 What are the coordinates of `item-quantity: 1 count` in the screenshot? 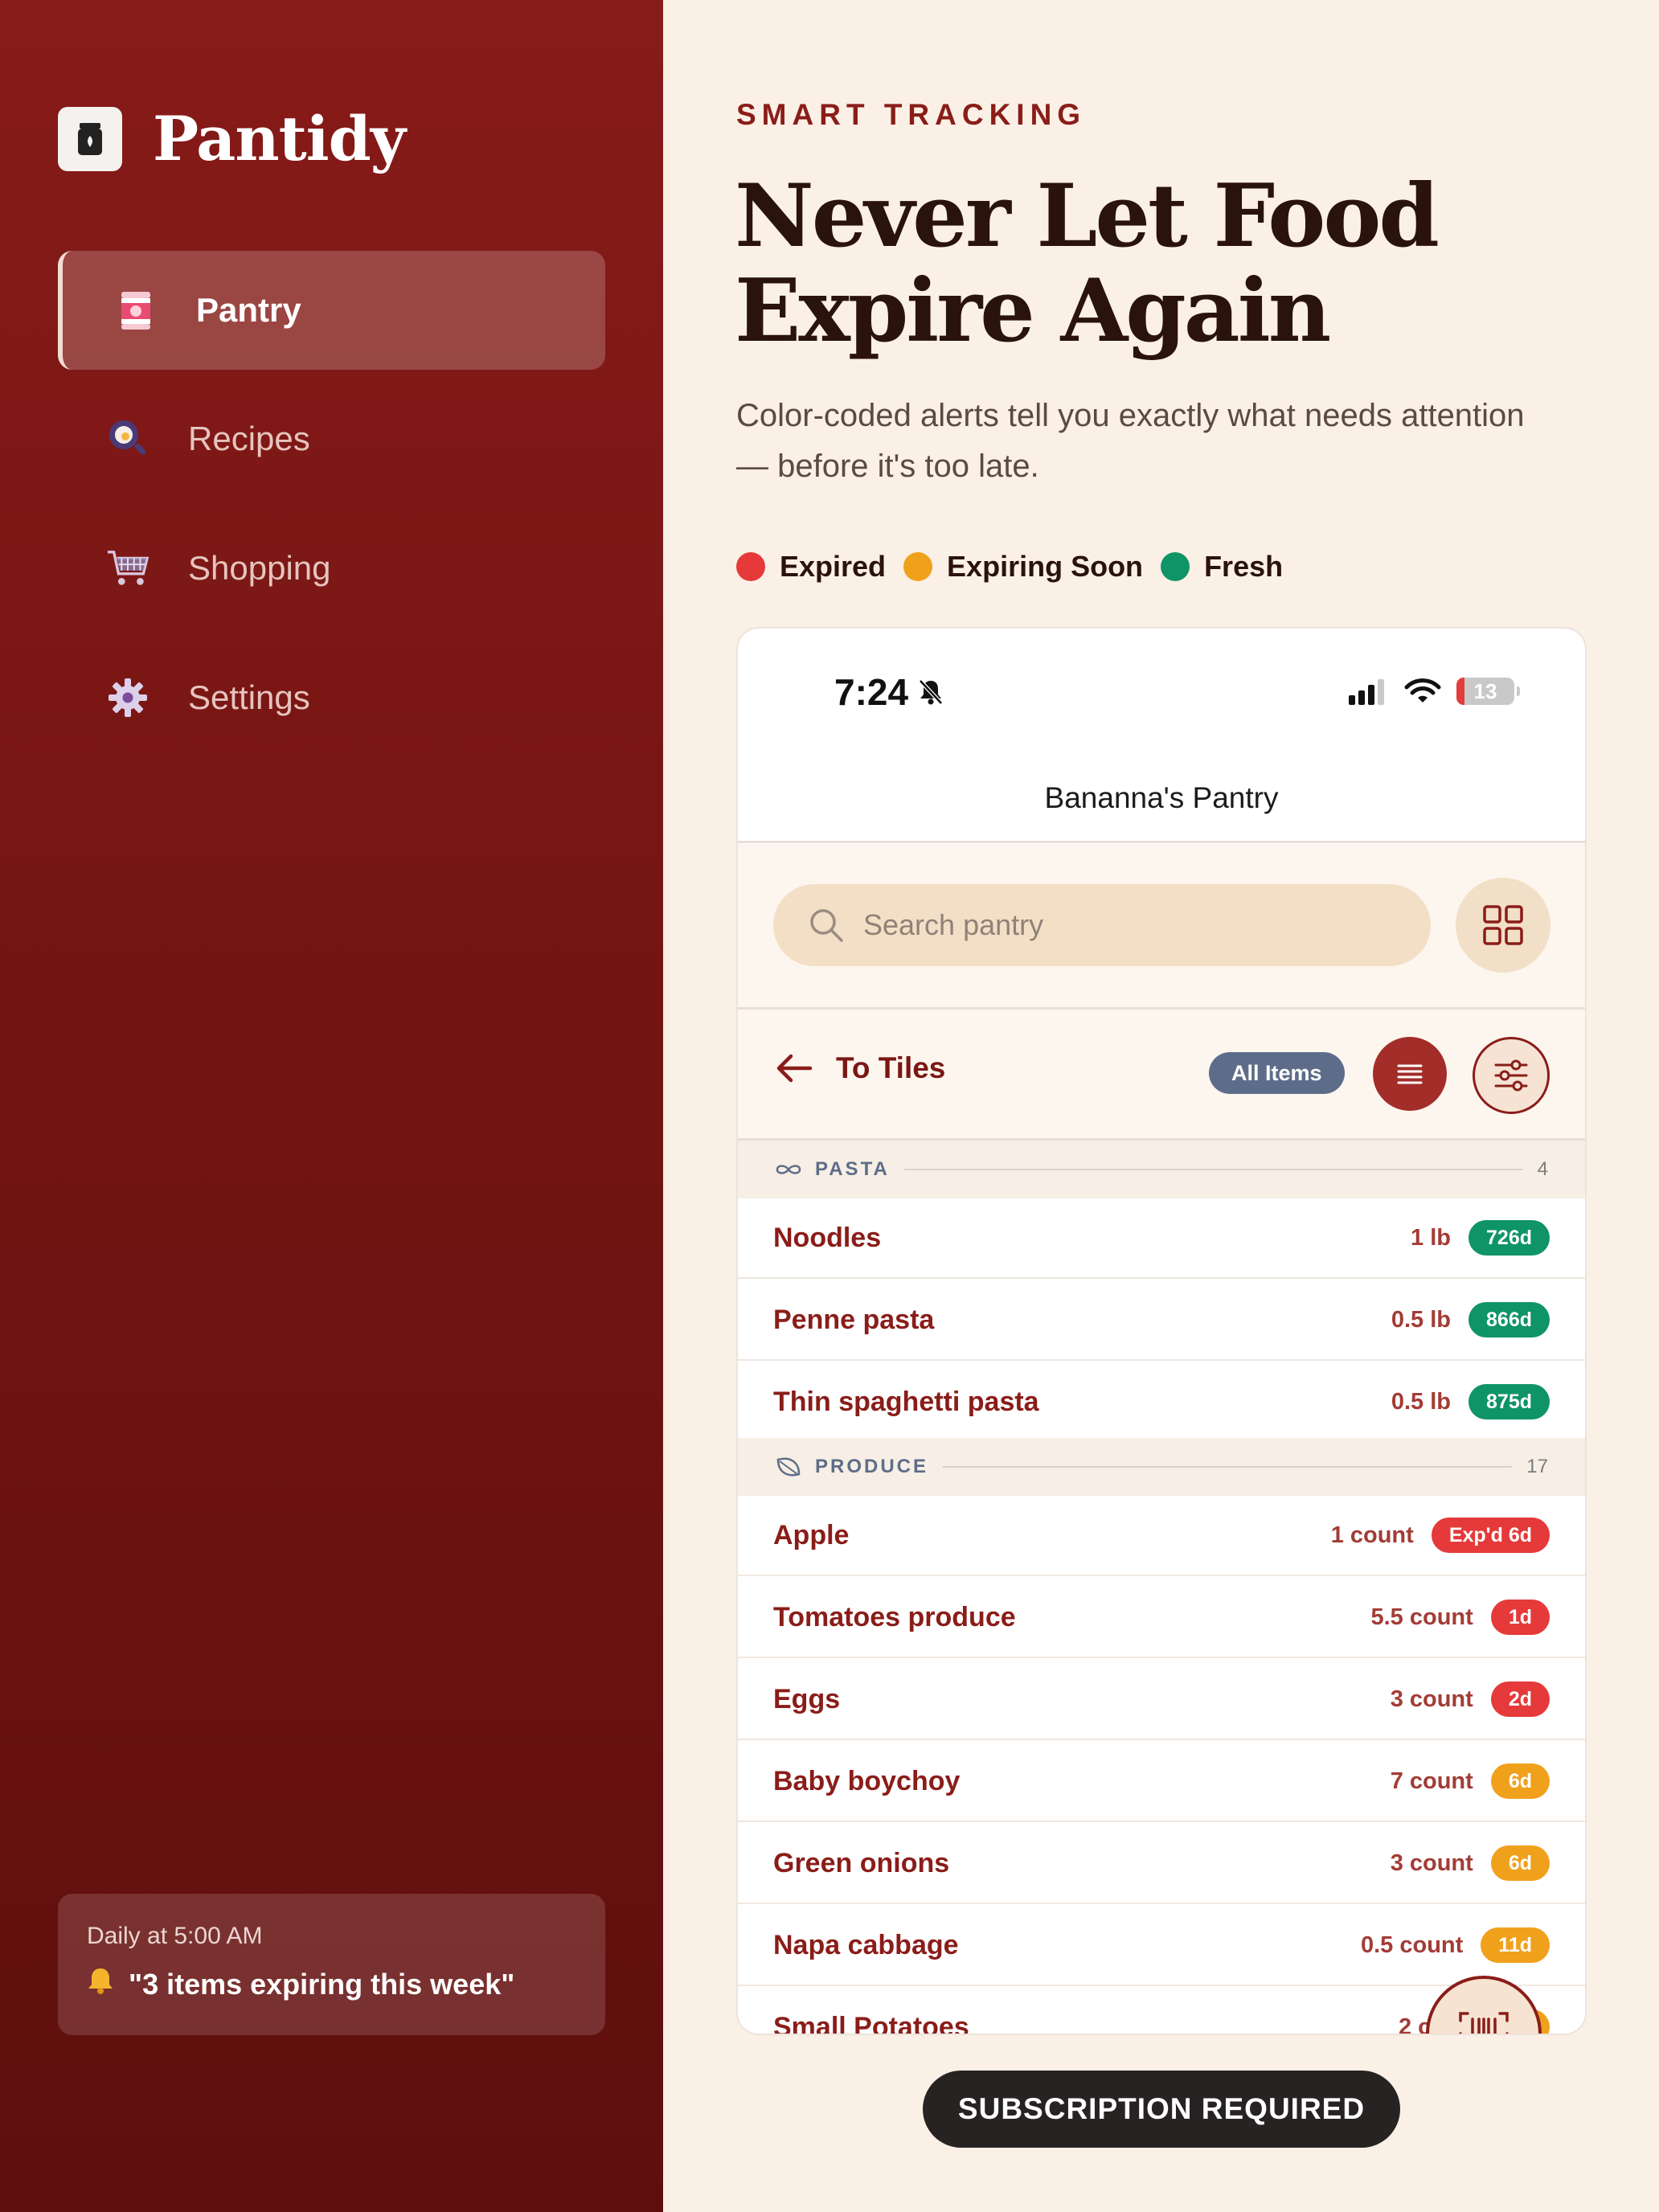 It's located at (1372, 1535).